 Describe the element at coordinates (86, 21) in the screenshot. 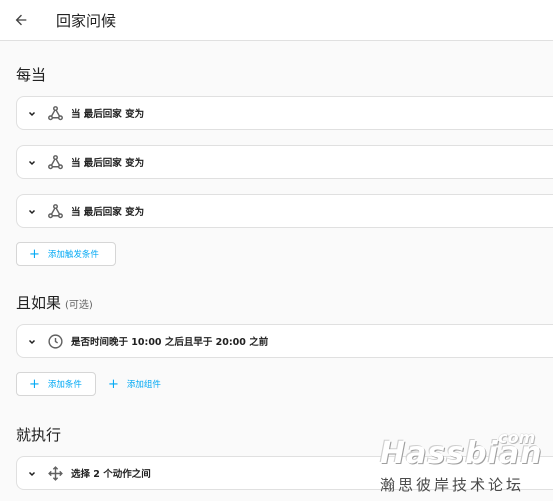

I see `page-title: 回家问候` at that location.